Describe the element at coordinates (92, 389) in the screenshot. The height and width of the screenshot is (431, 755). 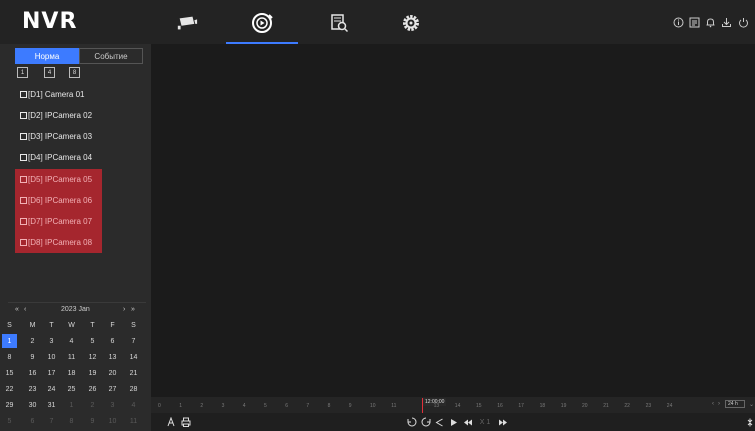
I see `calendar-day: 26` at that location.